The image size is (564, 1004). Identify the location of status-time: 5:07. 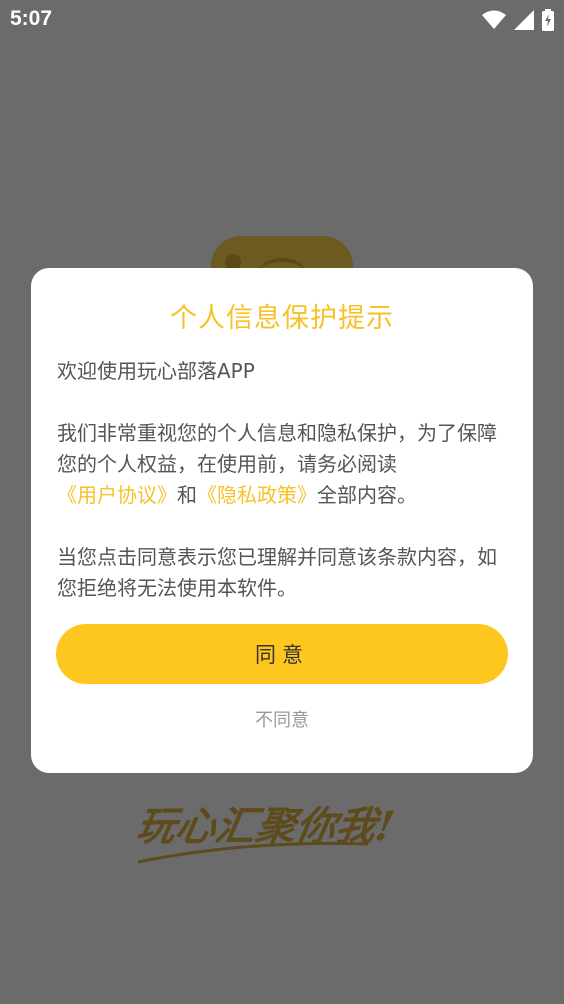
(31, 18).